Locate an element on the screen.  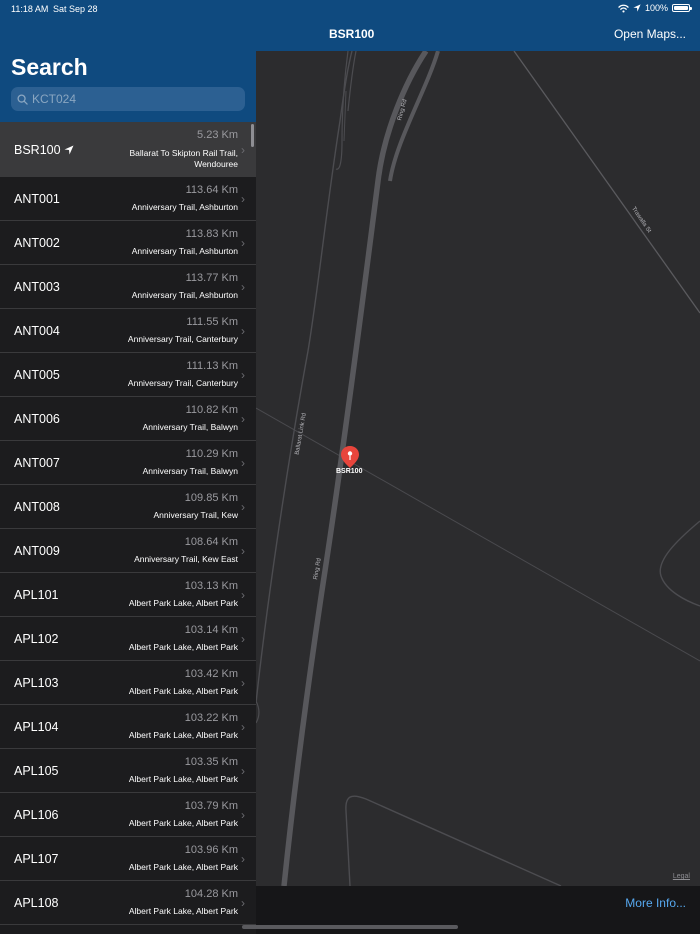
map-pin-label: BSR100 is located at coordinates (349, 471).